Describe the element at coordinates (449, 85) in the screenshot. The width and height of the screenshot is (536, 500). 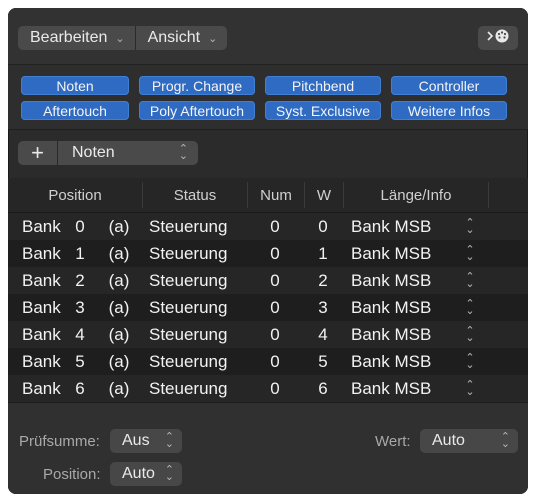
I see `filter-controller-button: Controller` at that location.